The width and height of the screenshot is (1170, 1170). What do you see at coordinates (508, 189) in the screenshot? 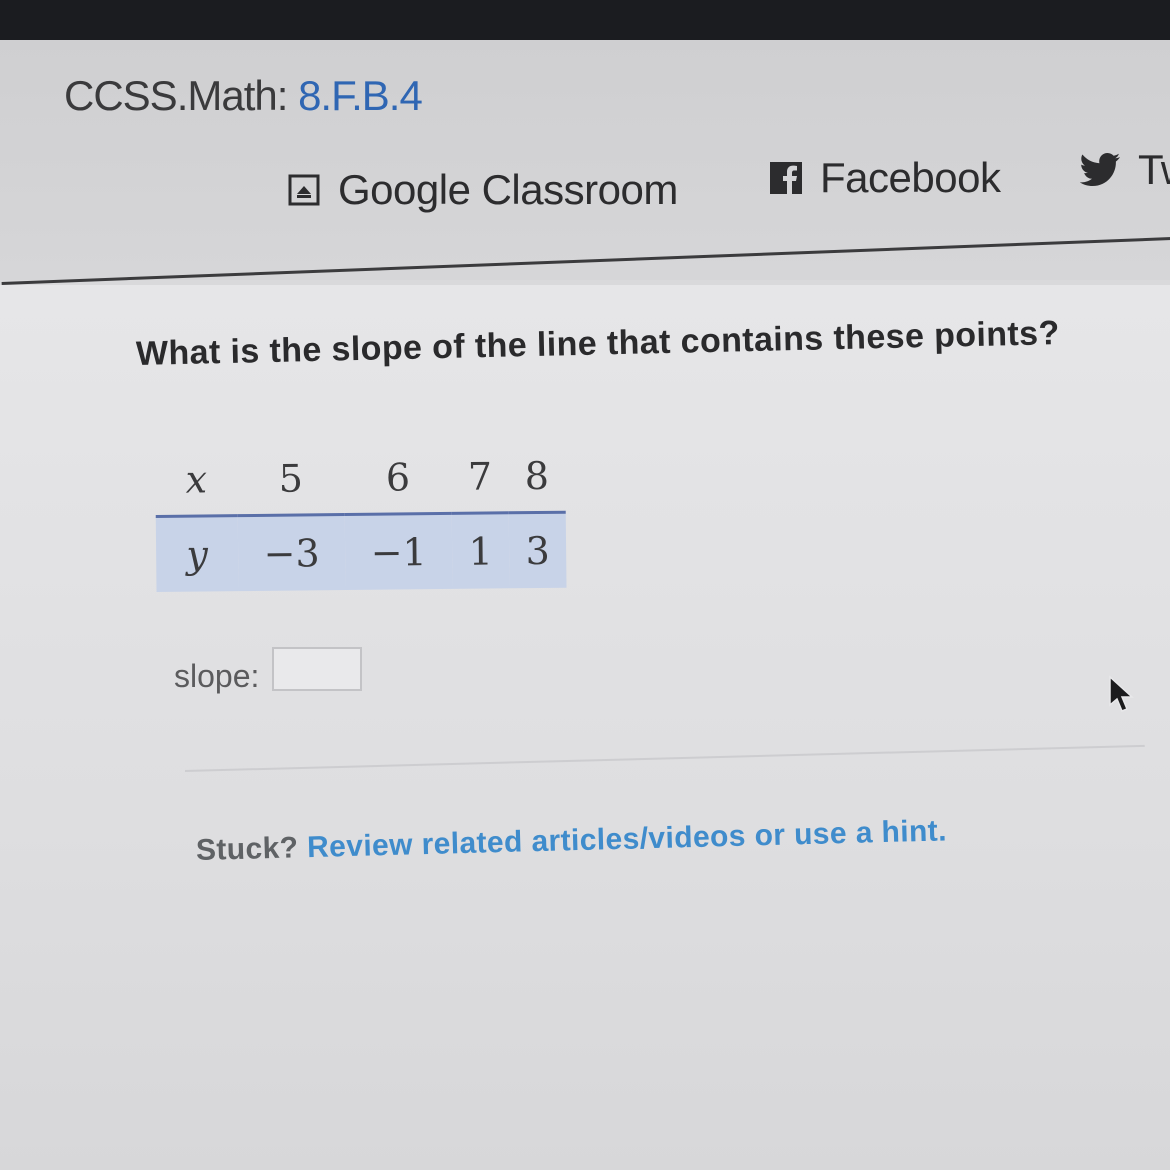
I see `share-google-classroom-label: Google Classroom` at bounding box center [508, 189].